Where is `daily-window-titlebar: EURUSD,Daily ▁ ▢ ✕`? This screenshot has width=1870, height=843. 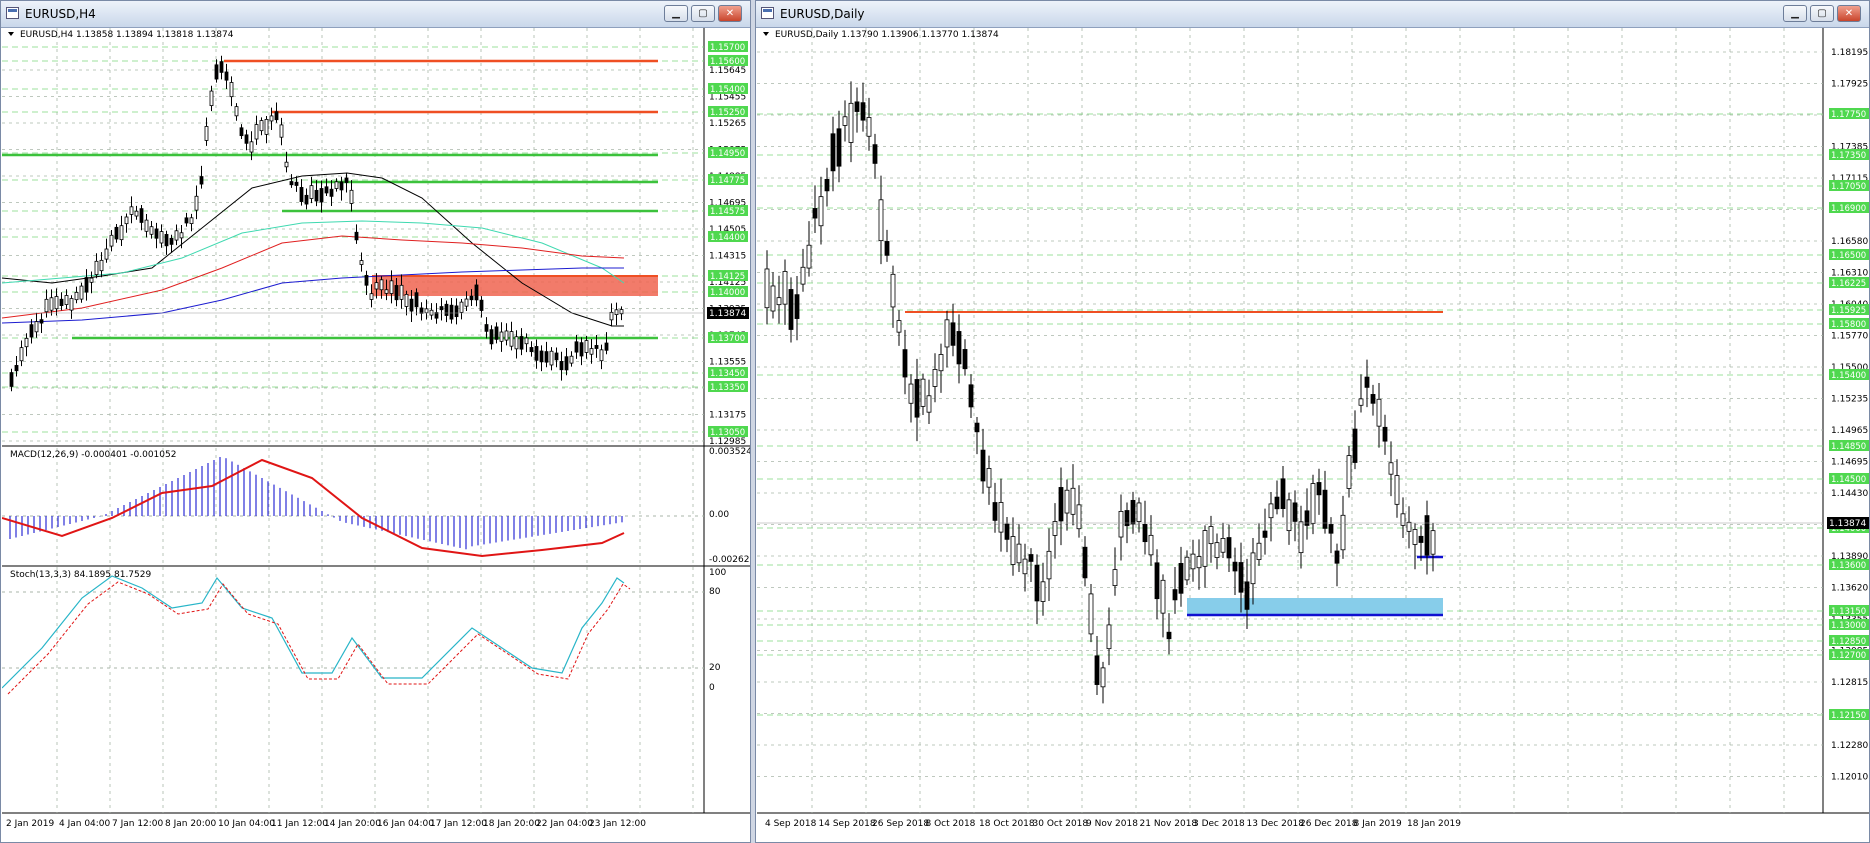
daily-window-titlebar: EURUSD,Daily ▁ ▢ ✕ is located at coordinates (1312, 14).